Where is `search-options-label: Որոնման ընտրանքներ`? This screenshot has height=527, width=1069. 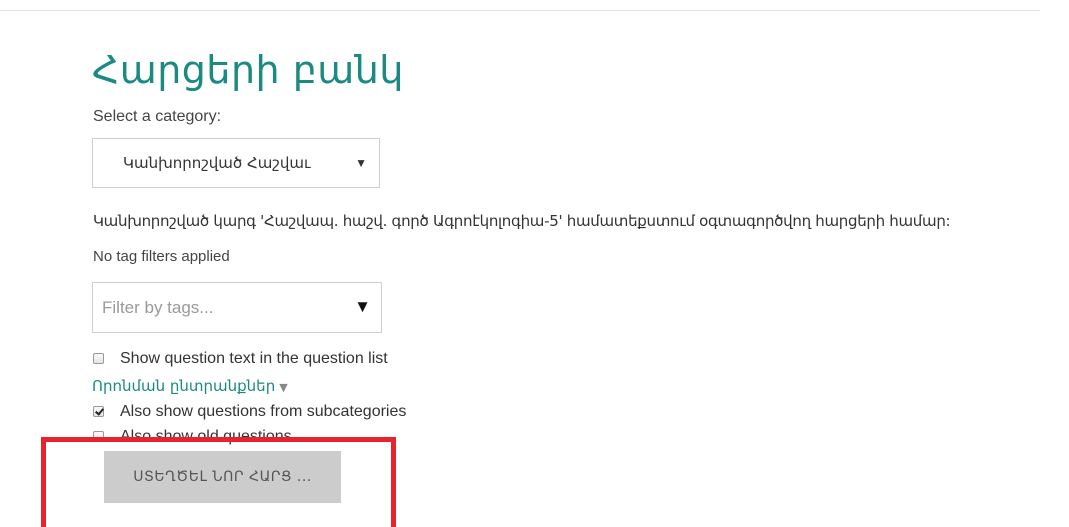
search-options-label: Որոնման ընտրանքներ is located at coordinates (184, 386).